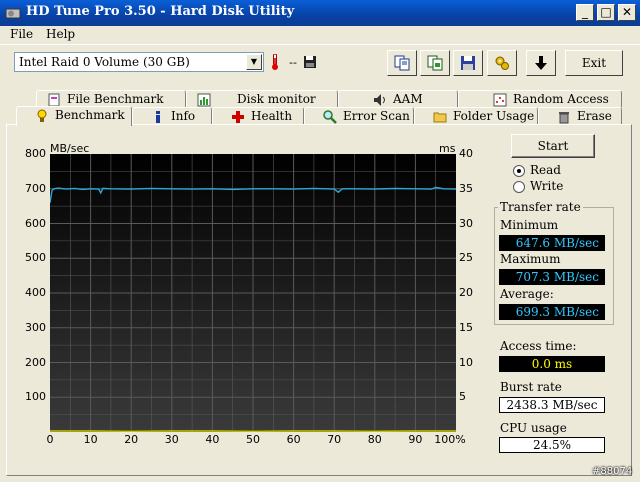 Image resolution: width=640 pixels, height=482 pixels. What do you see at coordinates (494, 116) in the screenshot?
I see `tab-label: Folder Usage` at bounding box center [494, 116].